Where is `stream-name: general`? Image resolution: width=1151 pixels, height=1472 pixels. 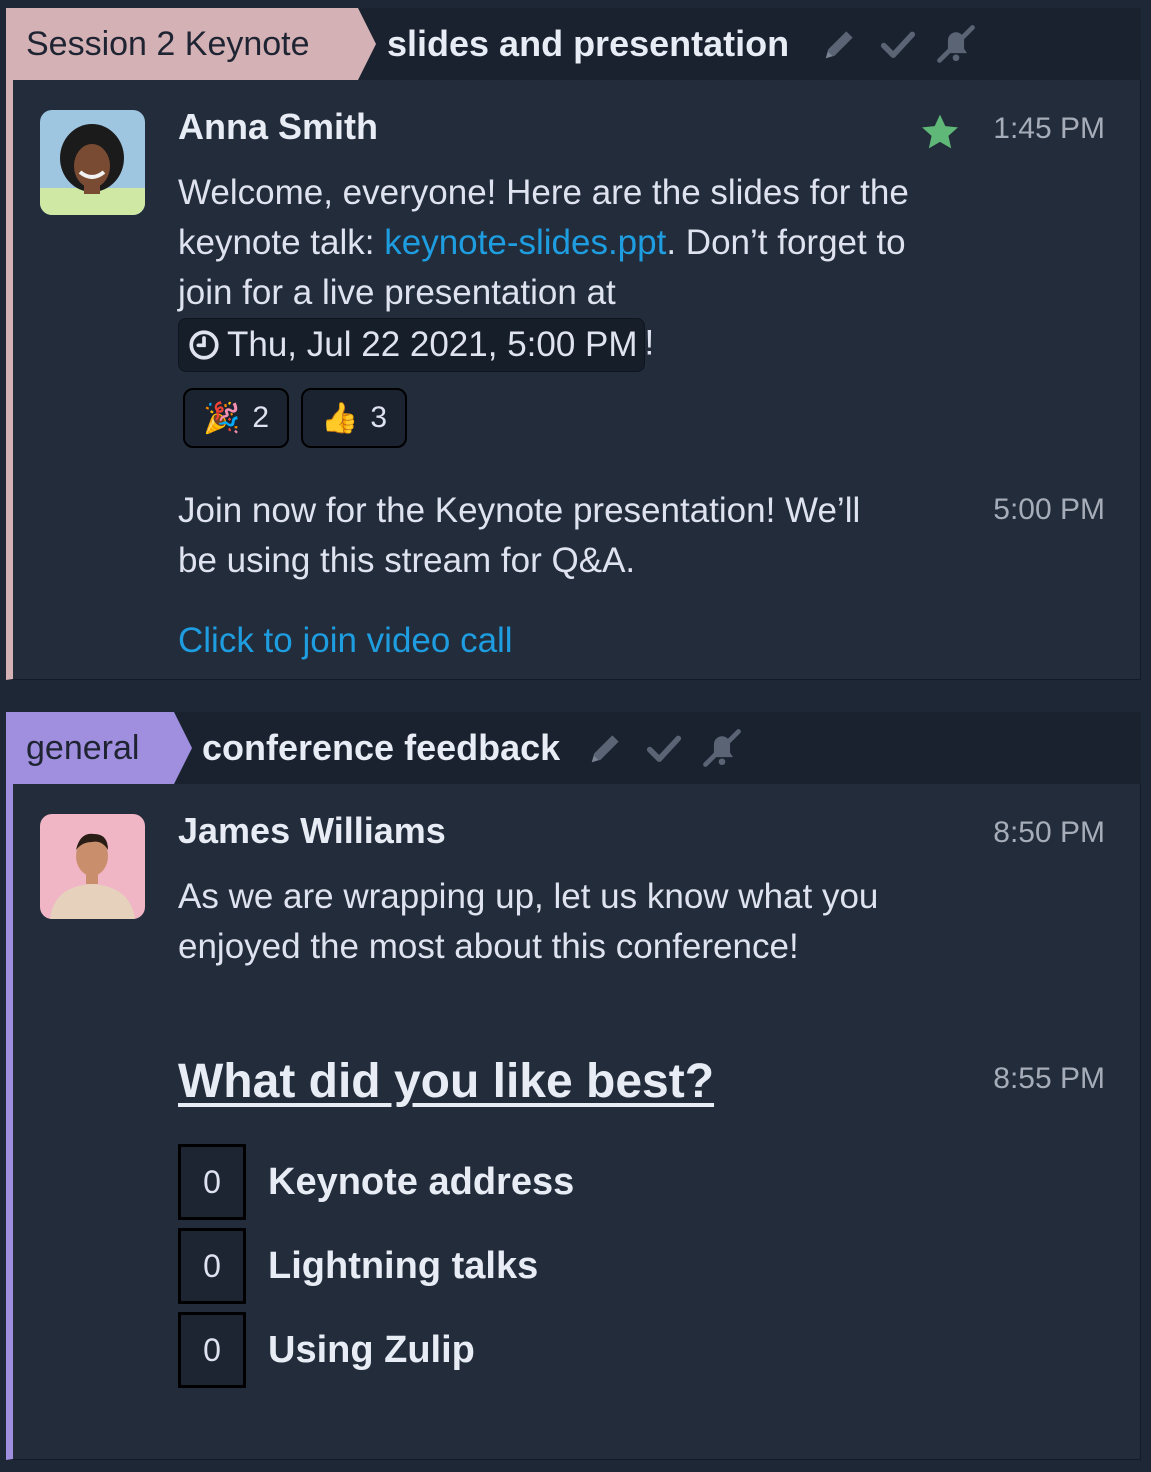 stream-name: general is located at coordinates (99, 748).